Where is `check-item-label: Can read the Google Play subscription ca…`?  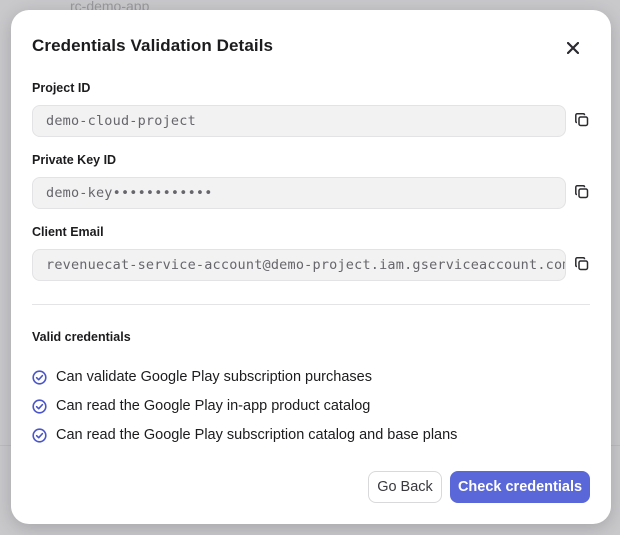
check-item-label: Can read the Google Play subscription ca… is located at coordinates (257, 435).